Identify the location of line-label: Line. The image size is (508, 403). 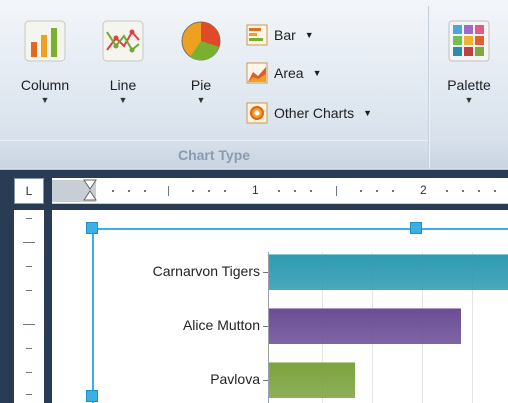
(123, 85).